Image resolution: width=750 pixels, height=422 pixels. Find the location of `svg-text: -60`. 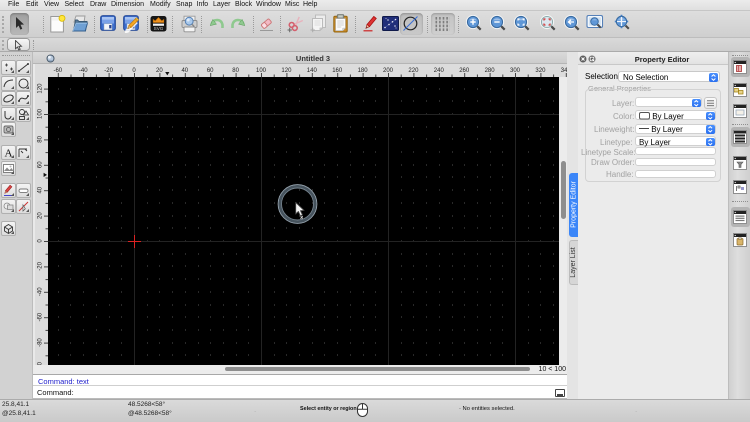

svg-text: -60 is located at coordinates (41, 316).